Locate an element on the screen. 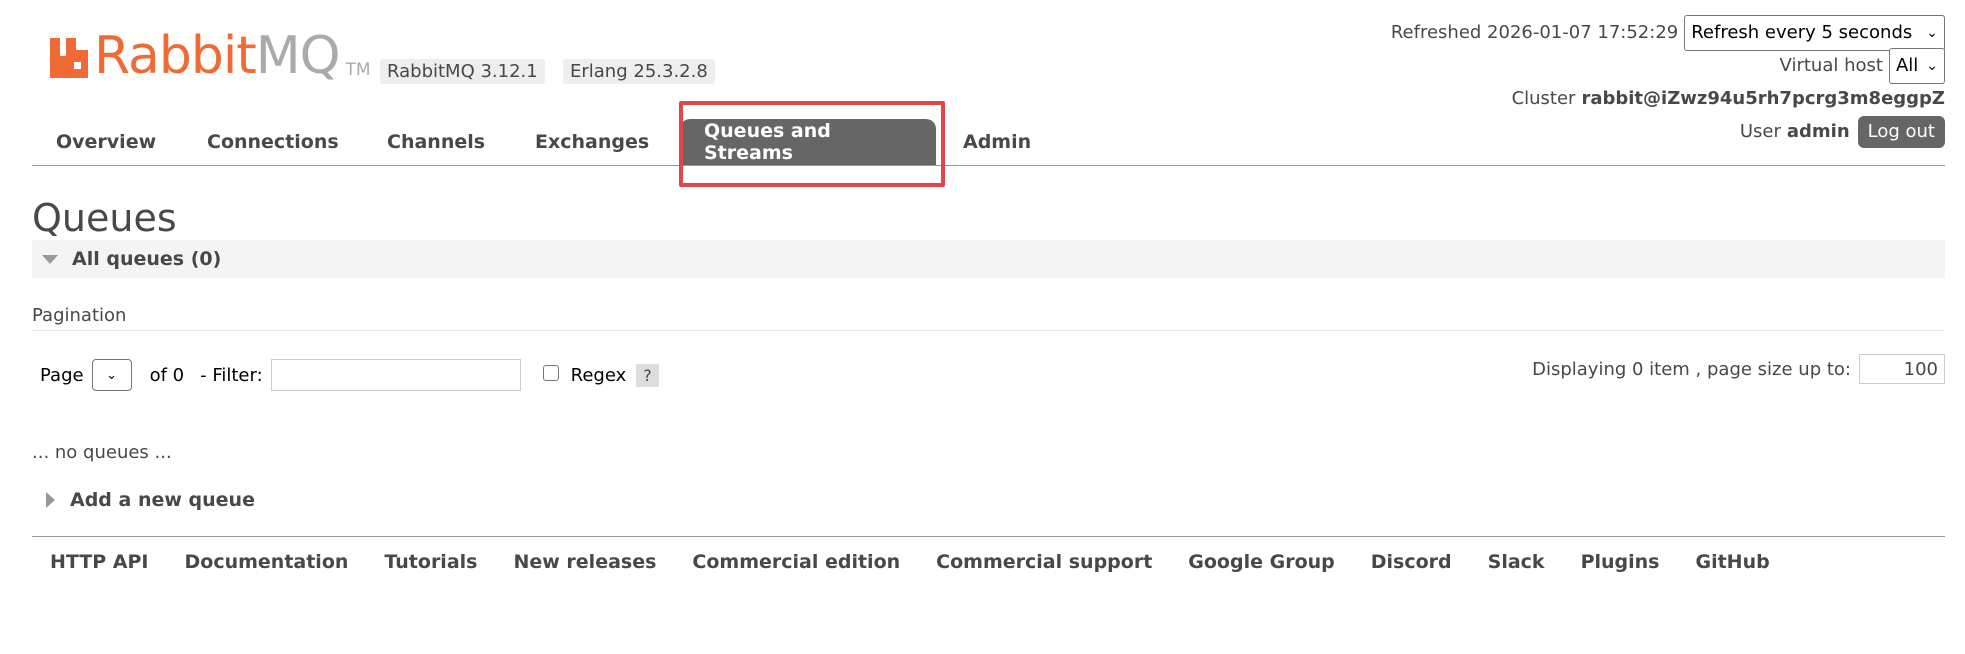 The image size is (1965, 654). page-number-select: ⌄ is located at coordinates (111, 375).